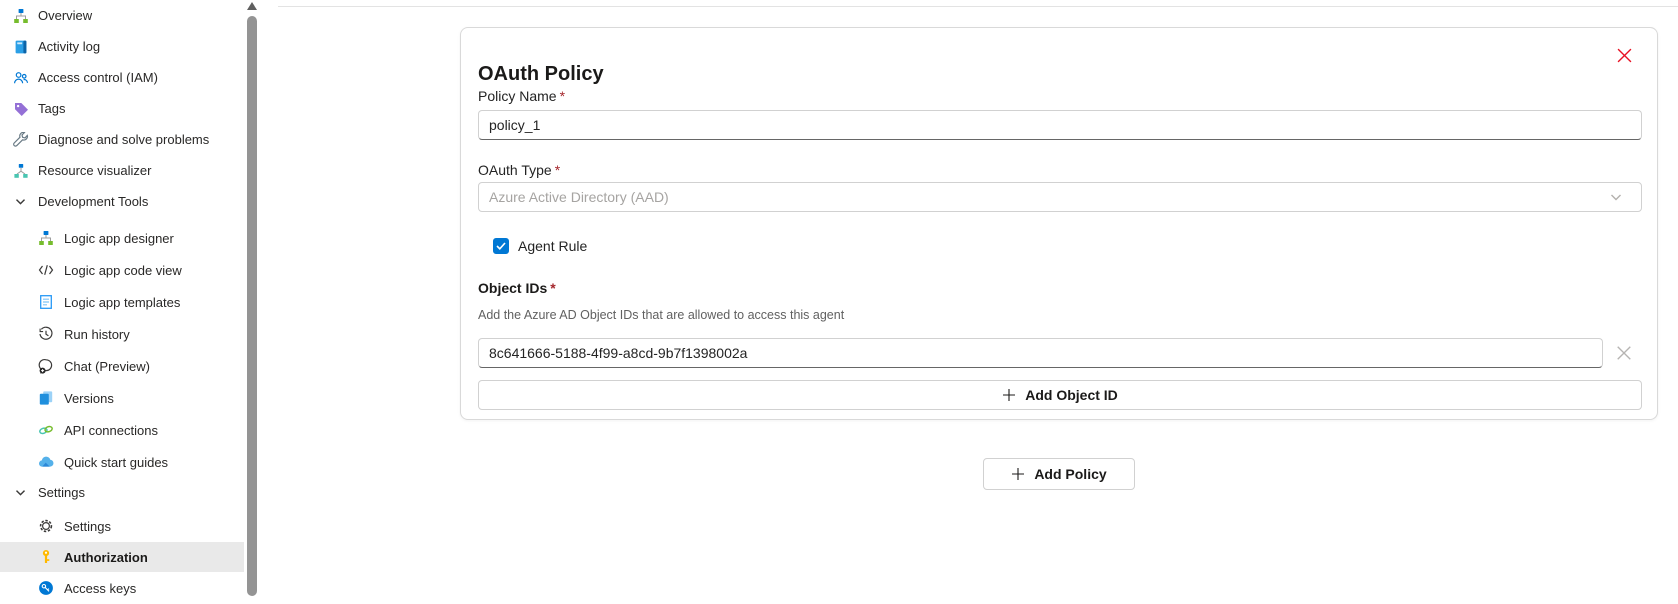  Describe the element at coordinates (52, 108) in the screenshot. I see `sidebar-item-label: Tags` at that location.